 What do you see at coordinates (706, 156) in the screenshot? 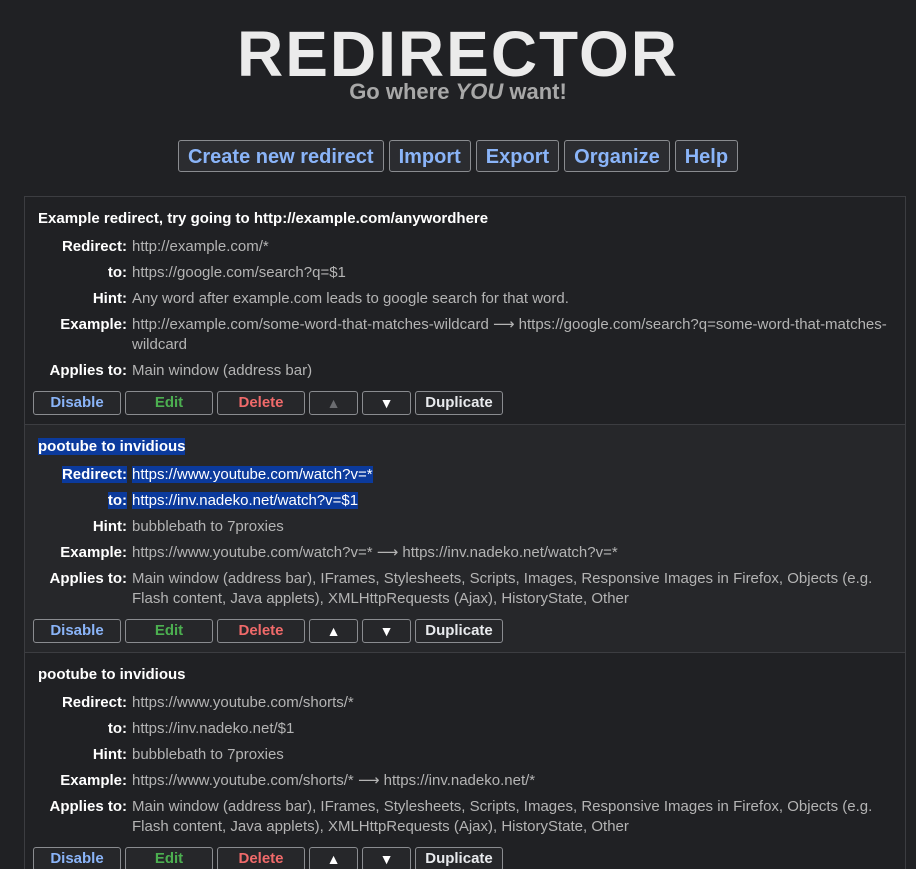
I see `help-button: Help` at bounding box center [706, 156].